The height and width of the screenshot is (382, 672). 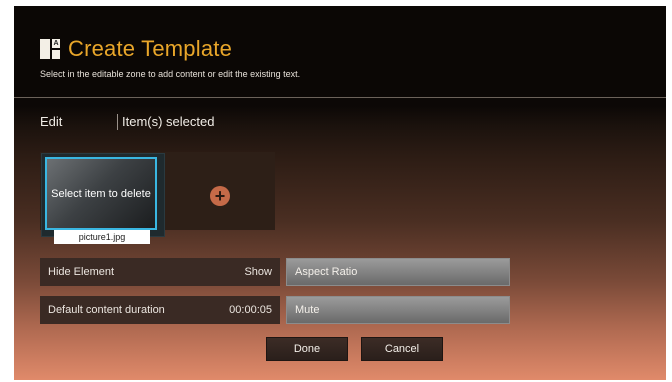 I want to click on edit-label: Edit, so click(x=51, y=121).